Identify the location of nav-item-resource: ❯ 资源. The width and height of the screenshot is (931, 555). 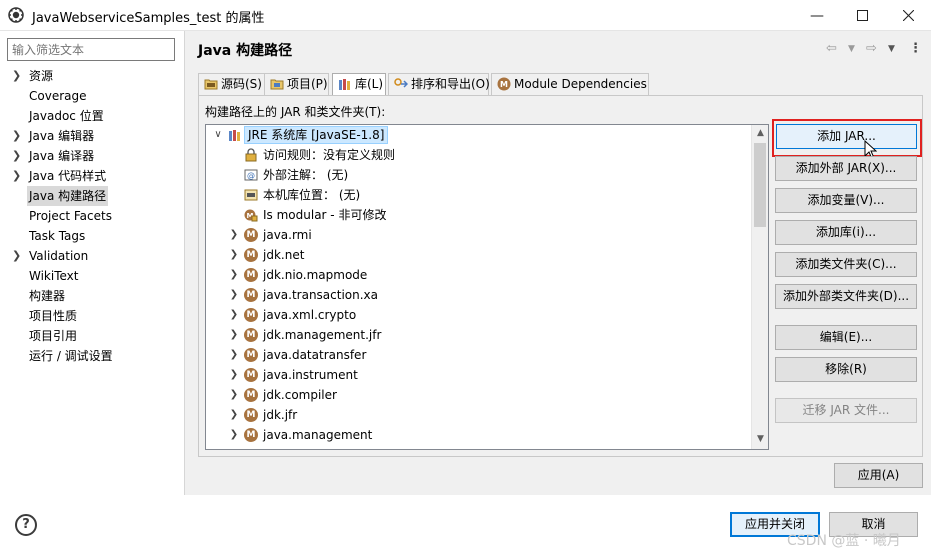
(93, 76).